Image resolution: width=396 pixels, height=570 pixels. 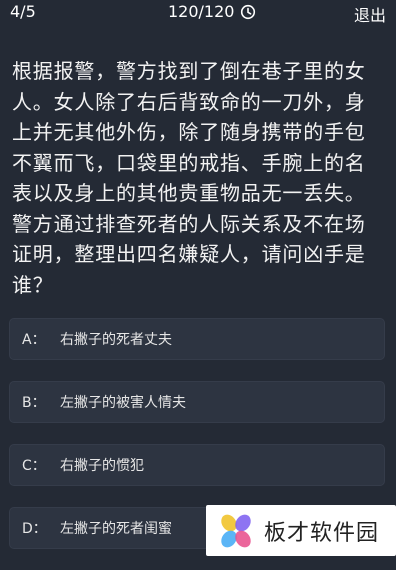 I want to click on countdown-timer: 120/120, so click(x=212, y=11).